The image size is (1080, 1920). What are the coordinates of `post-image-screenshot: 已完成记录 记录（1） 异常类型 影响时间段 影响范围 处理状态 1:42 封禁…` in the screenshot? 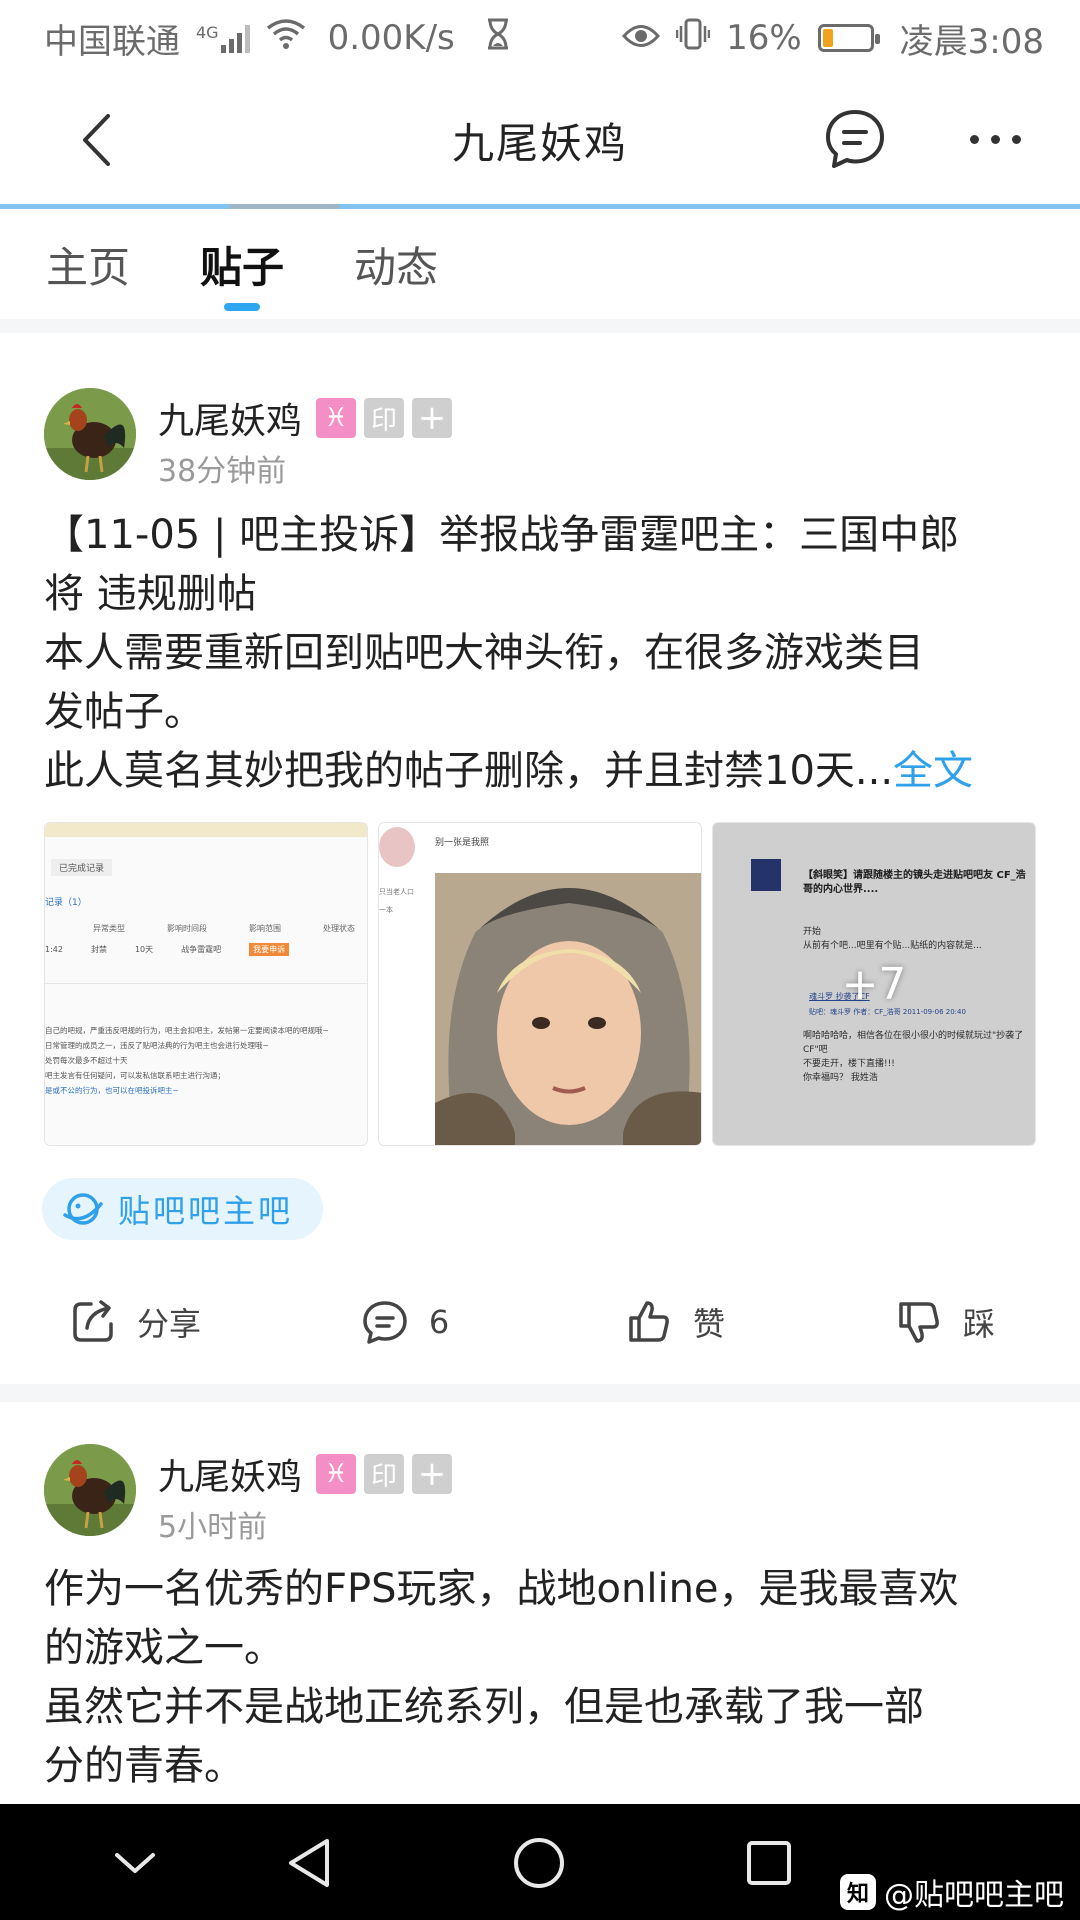 It's located at (206, 984).